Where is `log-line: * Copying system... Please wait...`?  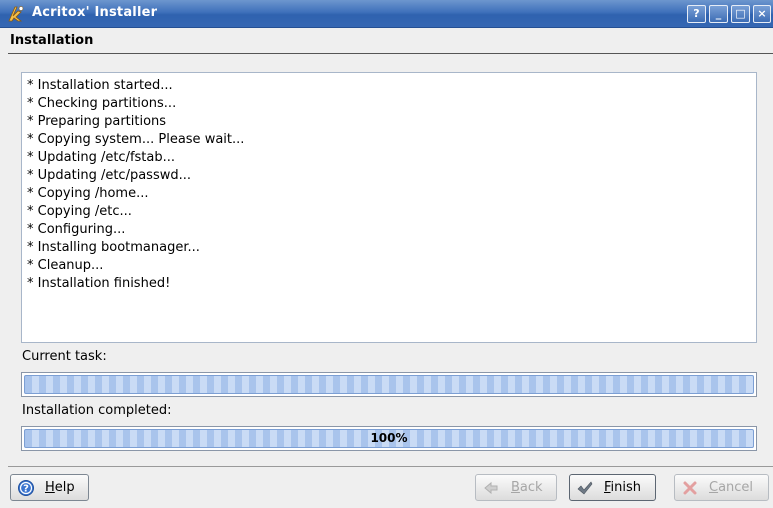 log-line: * Copying system... Please wait... is located at coordinates (136, 139).